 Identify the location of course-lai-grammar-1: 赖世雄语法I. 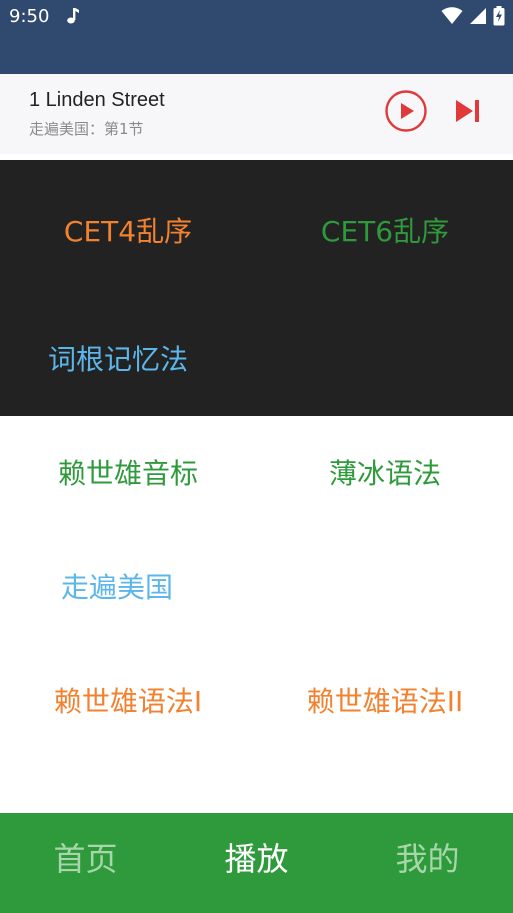
(128, 702).